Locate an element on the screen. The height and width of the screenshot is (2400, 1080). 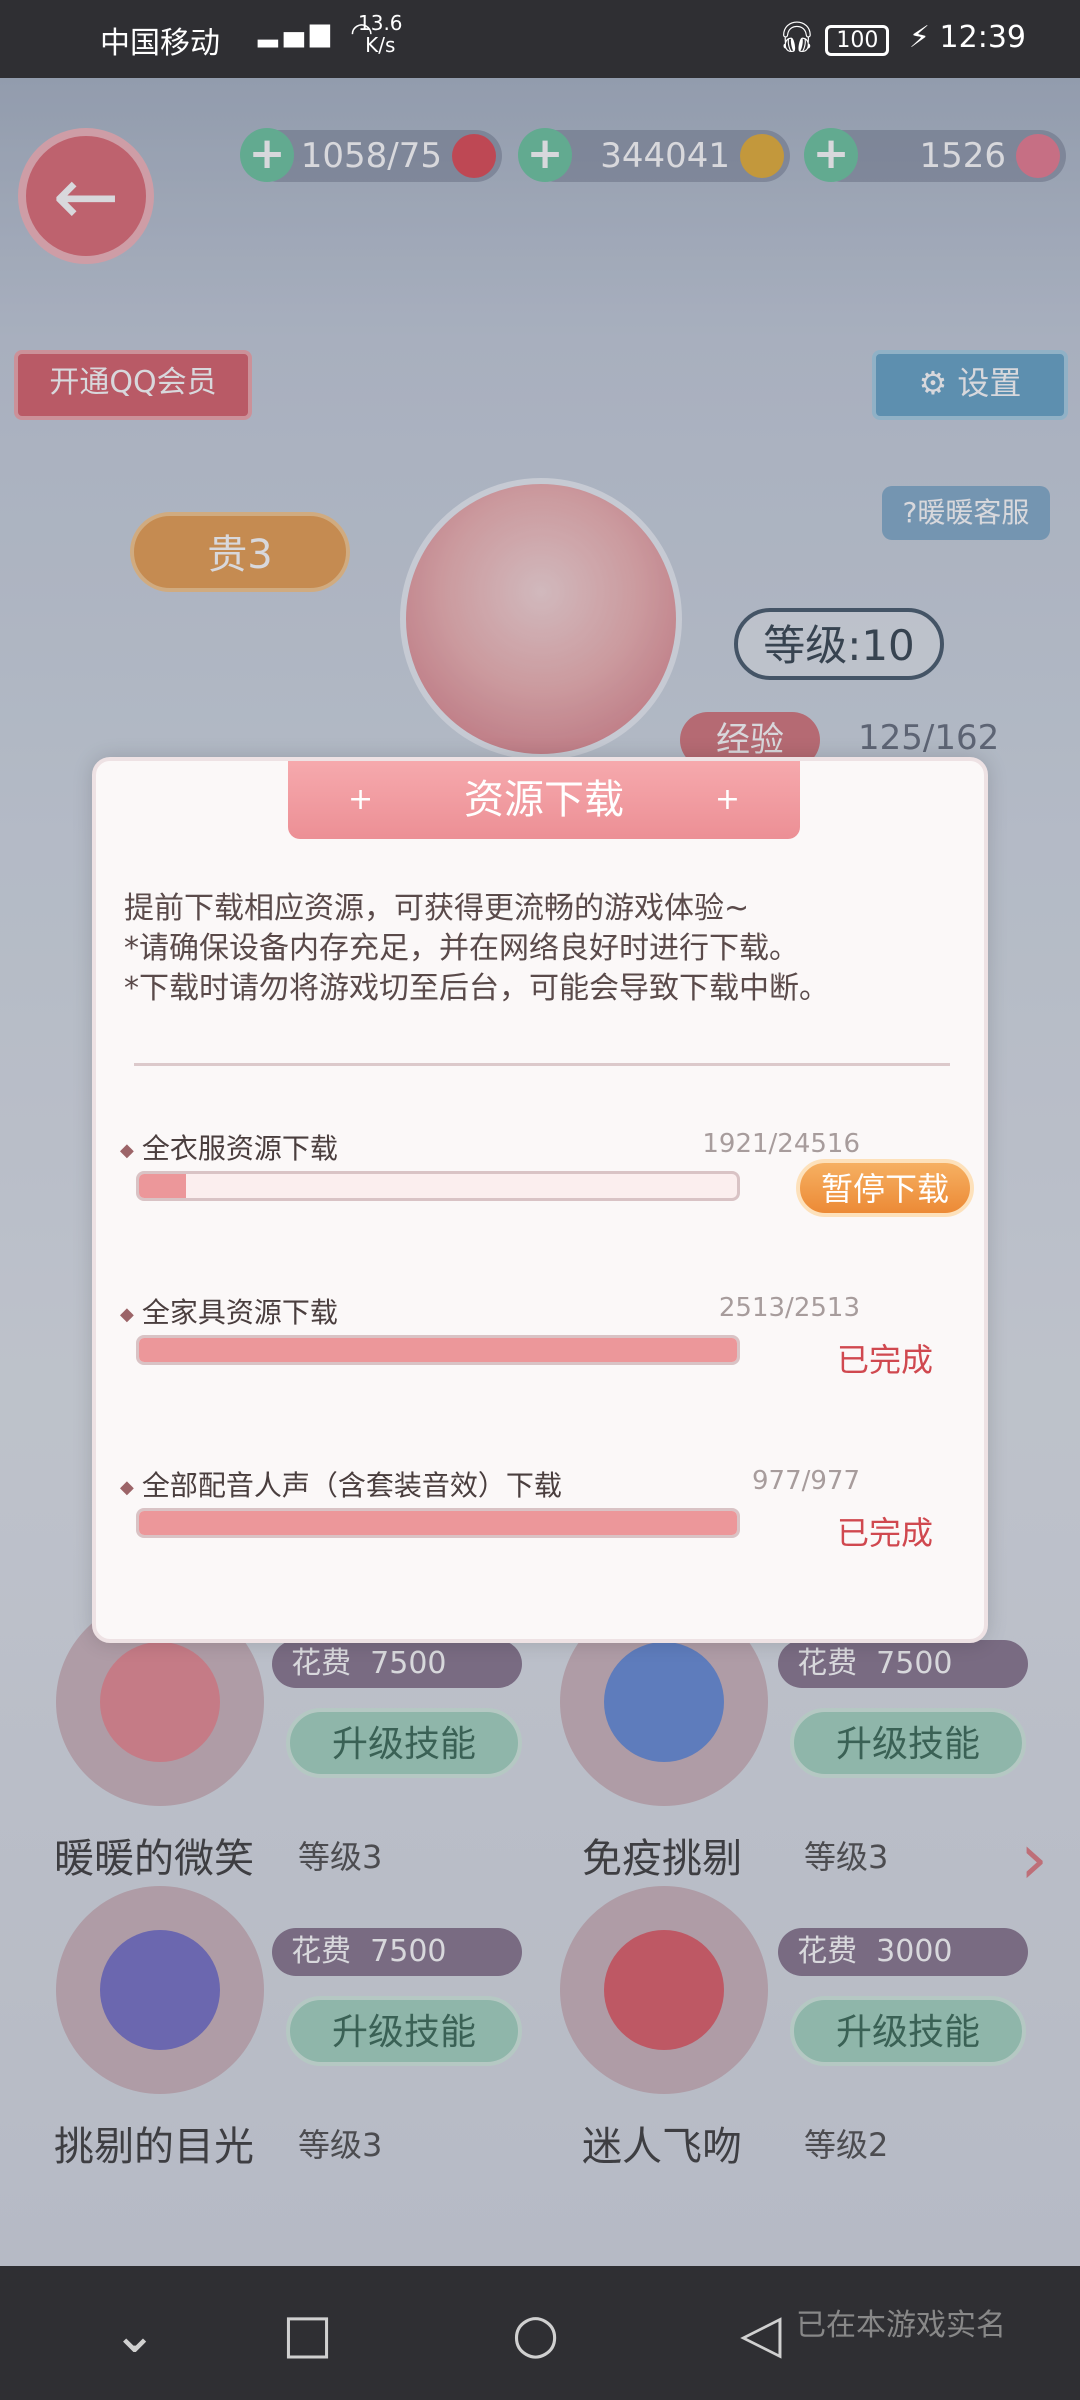
dialog-title-bar: + 资源下载 + is located at coordinates (544, 800).